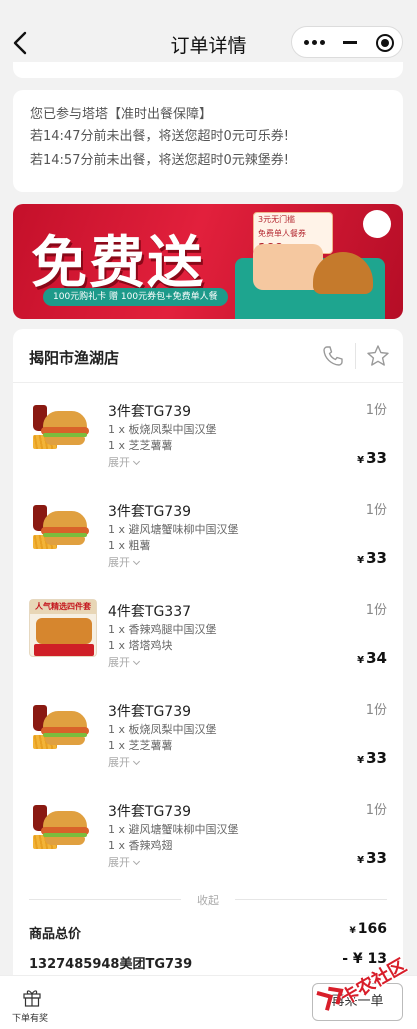  I want to click on item-name: 4件套TG337, so click(150, 612).